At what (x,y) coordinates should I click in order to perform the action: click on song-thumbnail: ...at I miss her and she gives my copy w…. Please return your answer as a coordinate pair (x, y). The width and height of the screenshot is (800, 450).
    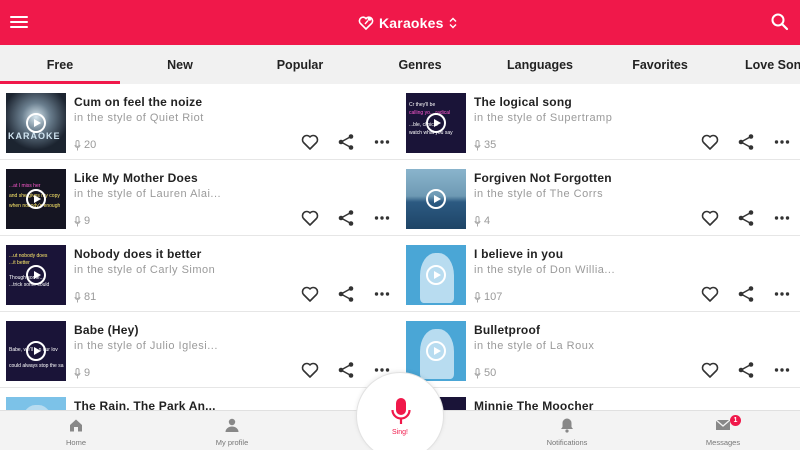
    Looking at the image, I should click on (36, 199).